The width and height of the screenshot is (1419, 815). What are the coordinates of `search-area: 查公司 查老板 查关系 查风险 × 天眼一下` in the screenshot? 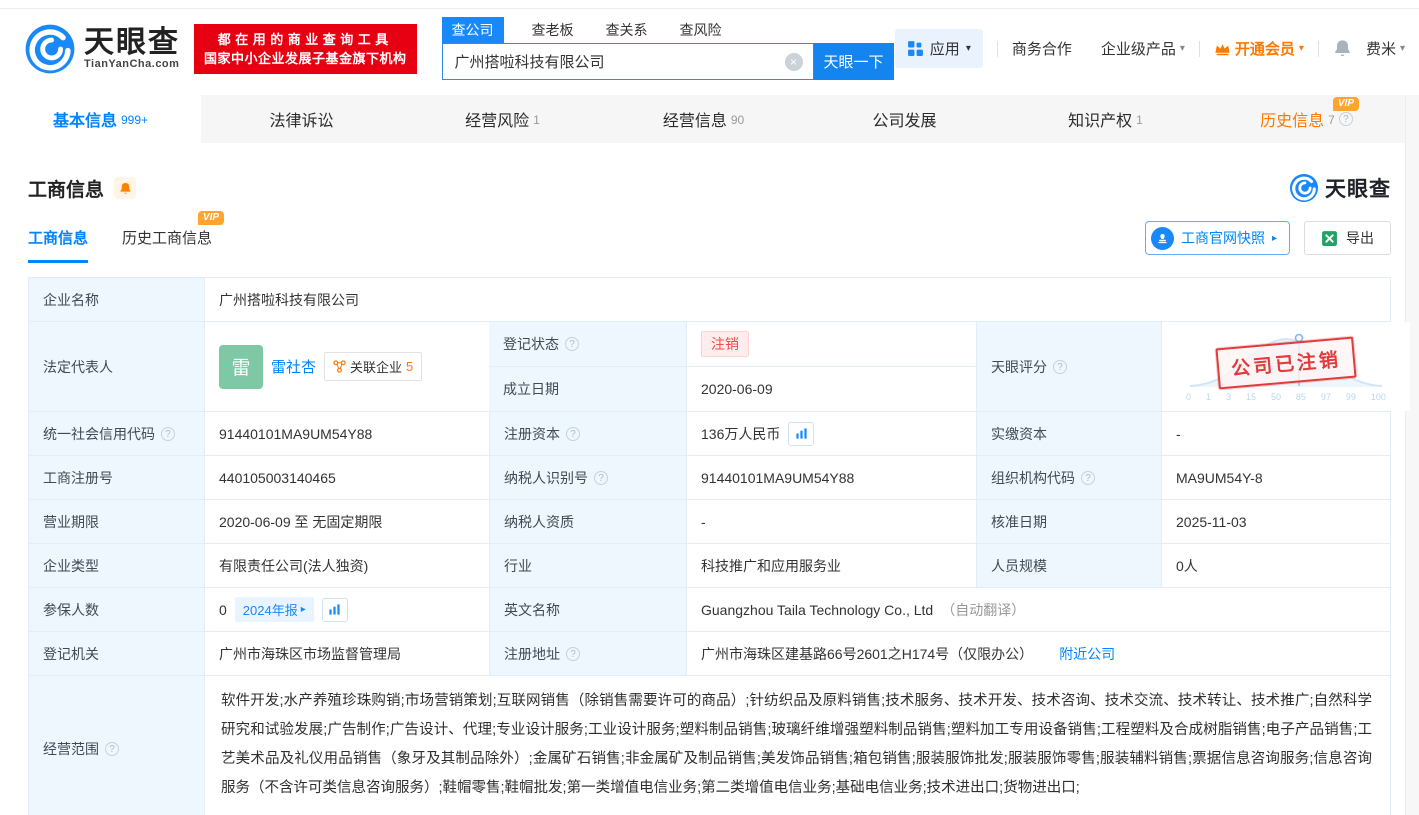 It's located at (667, 48).